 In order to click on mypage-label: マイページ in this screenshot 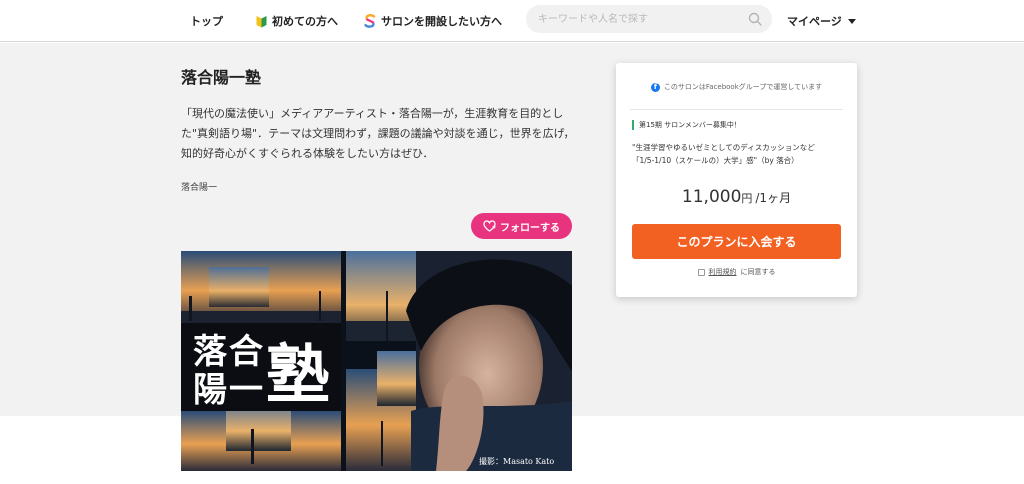, I will do `click(814, 21)`.